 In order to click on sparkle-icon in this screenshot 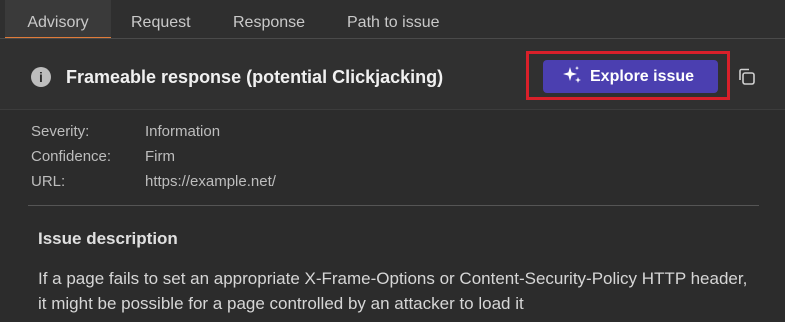, I will do `click(572, 78)`.